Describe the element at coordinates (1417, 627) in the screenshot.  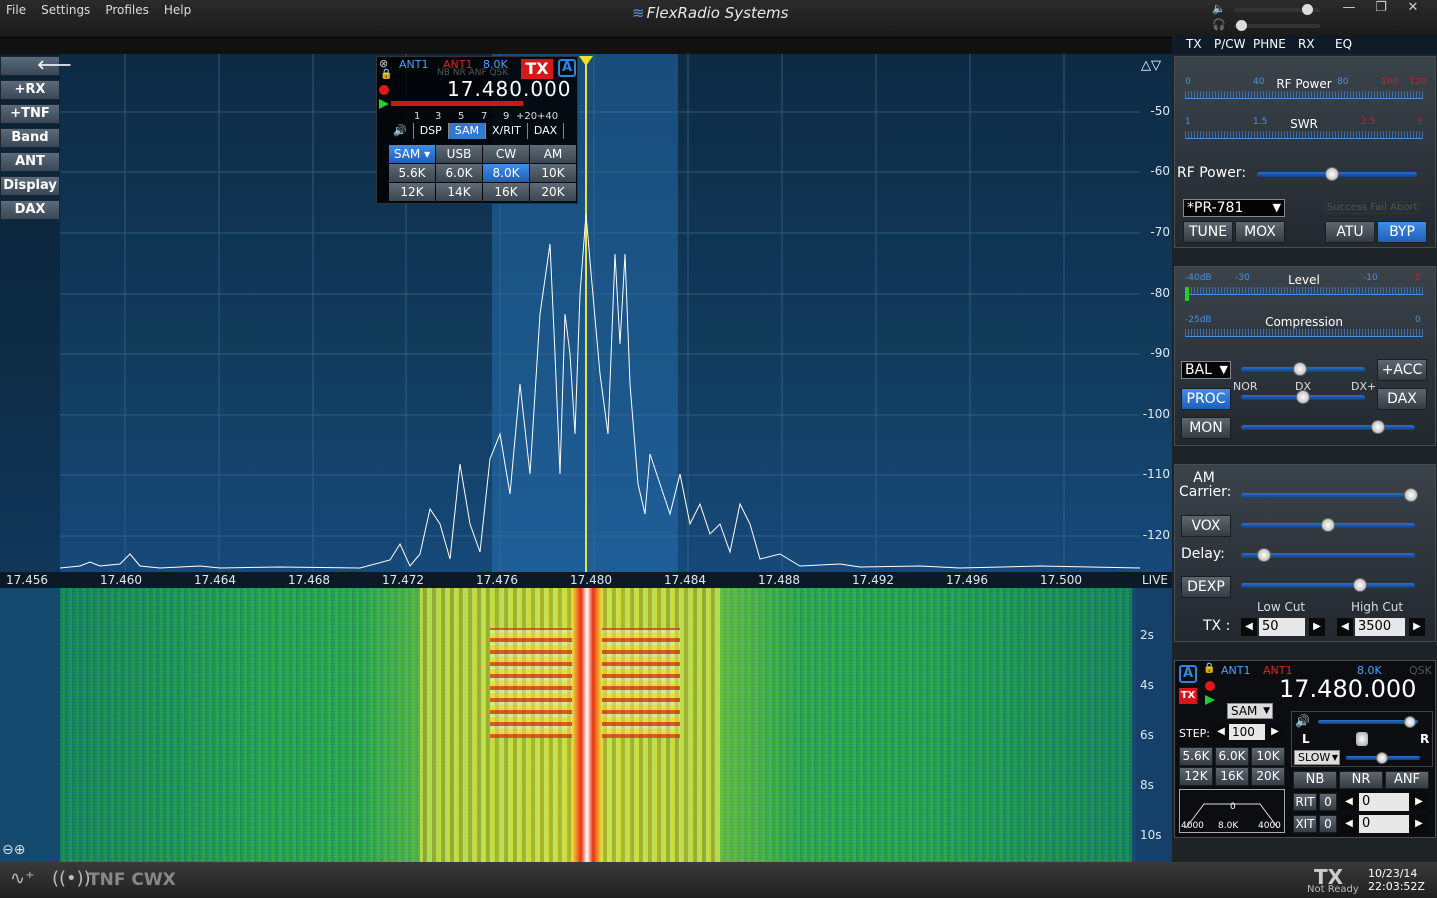
I see `high-cut-increase-icon: ▶` at that location.